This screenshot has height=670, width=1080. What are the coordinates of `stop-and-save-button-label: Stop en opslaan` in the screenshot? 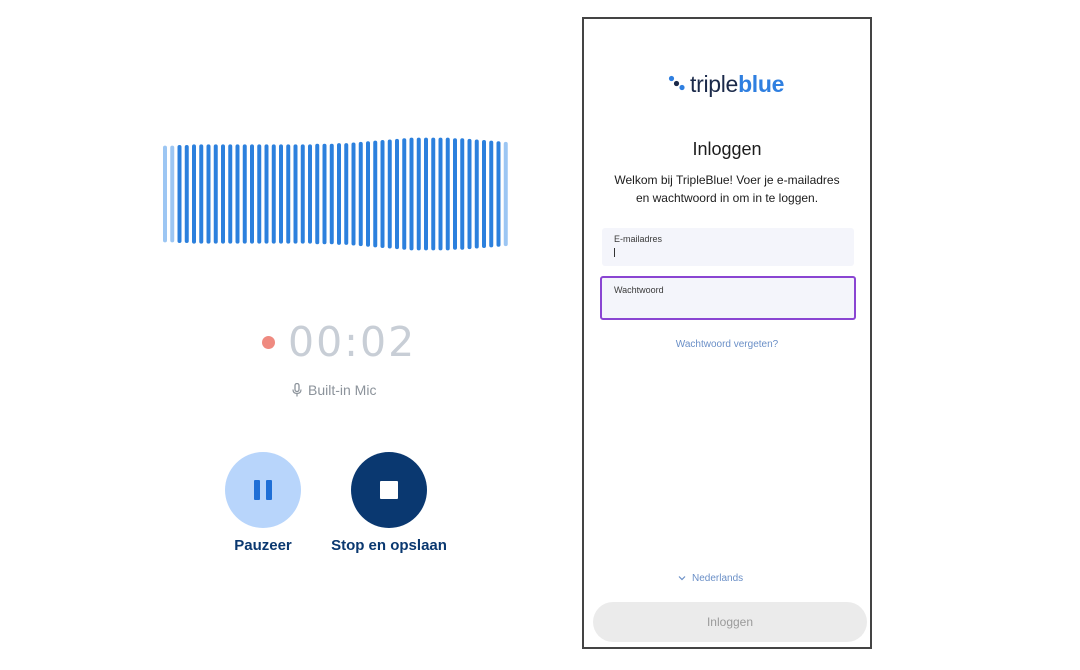 It's located at (389, 545).